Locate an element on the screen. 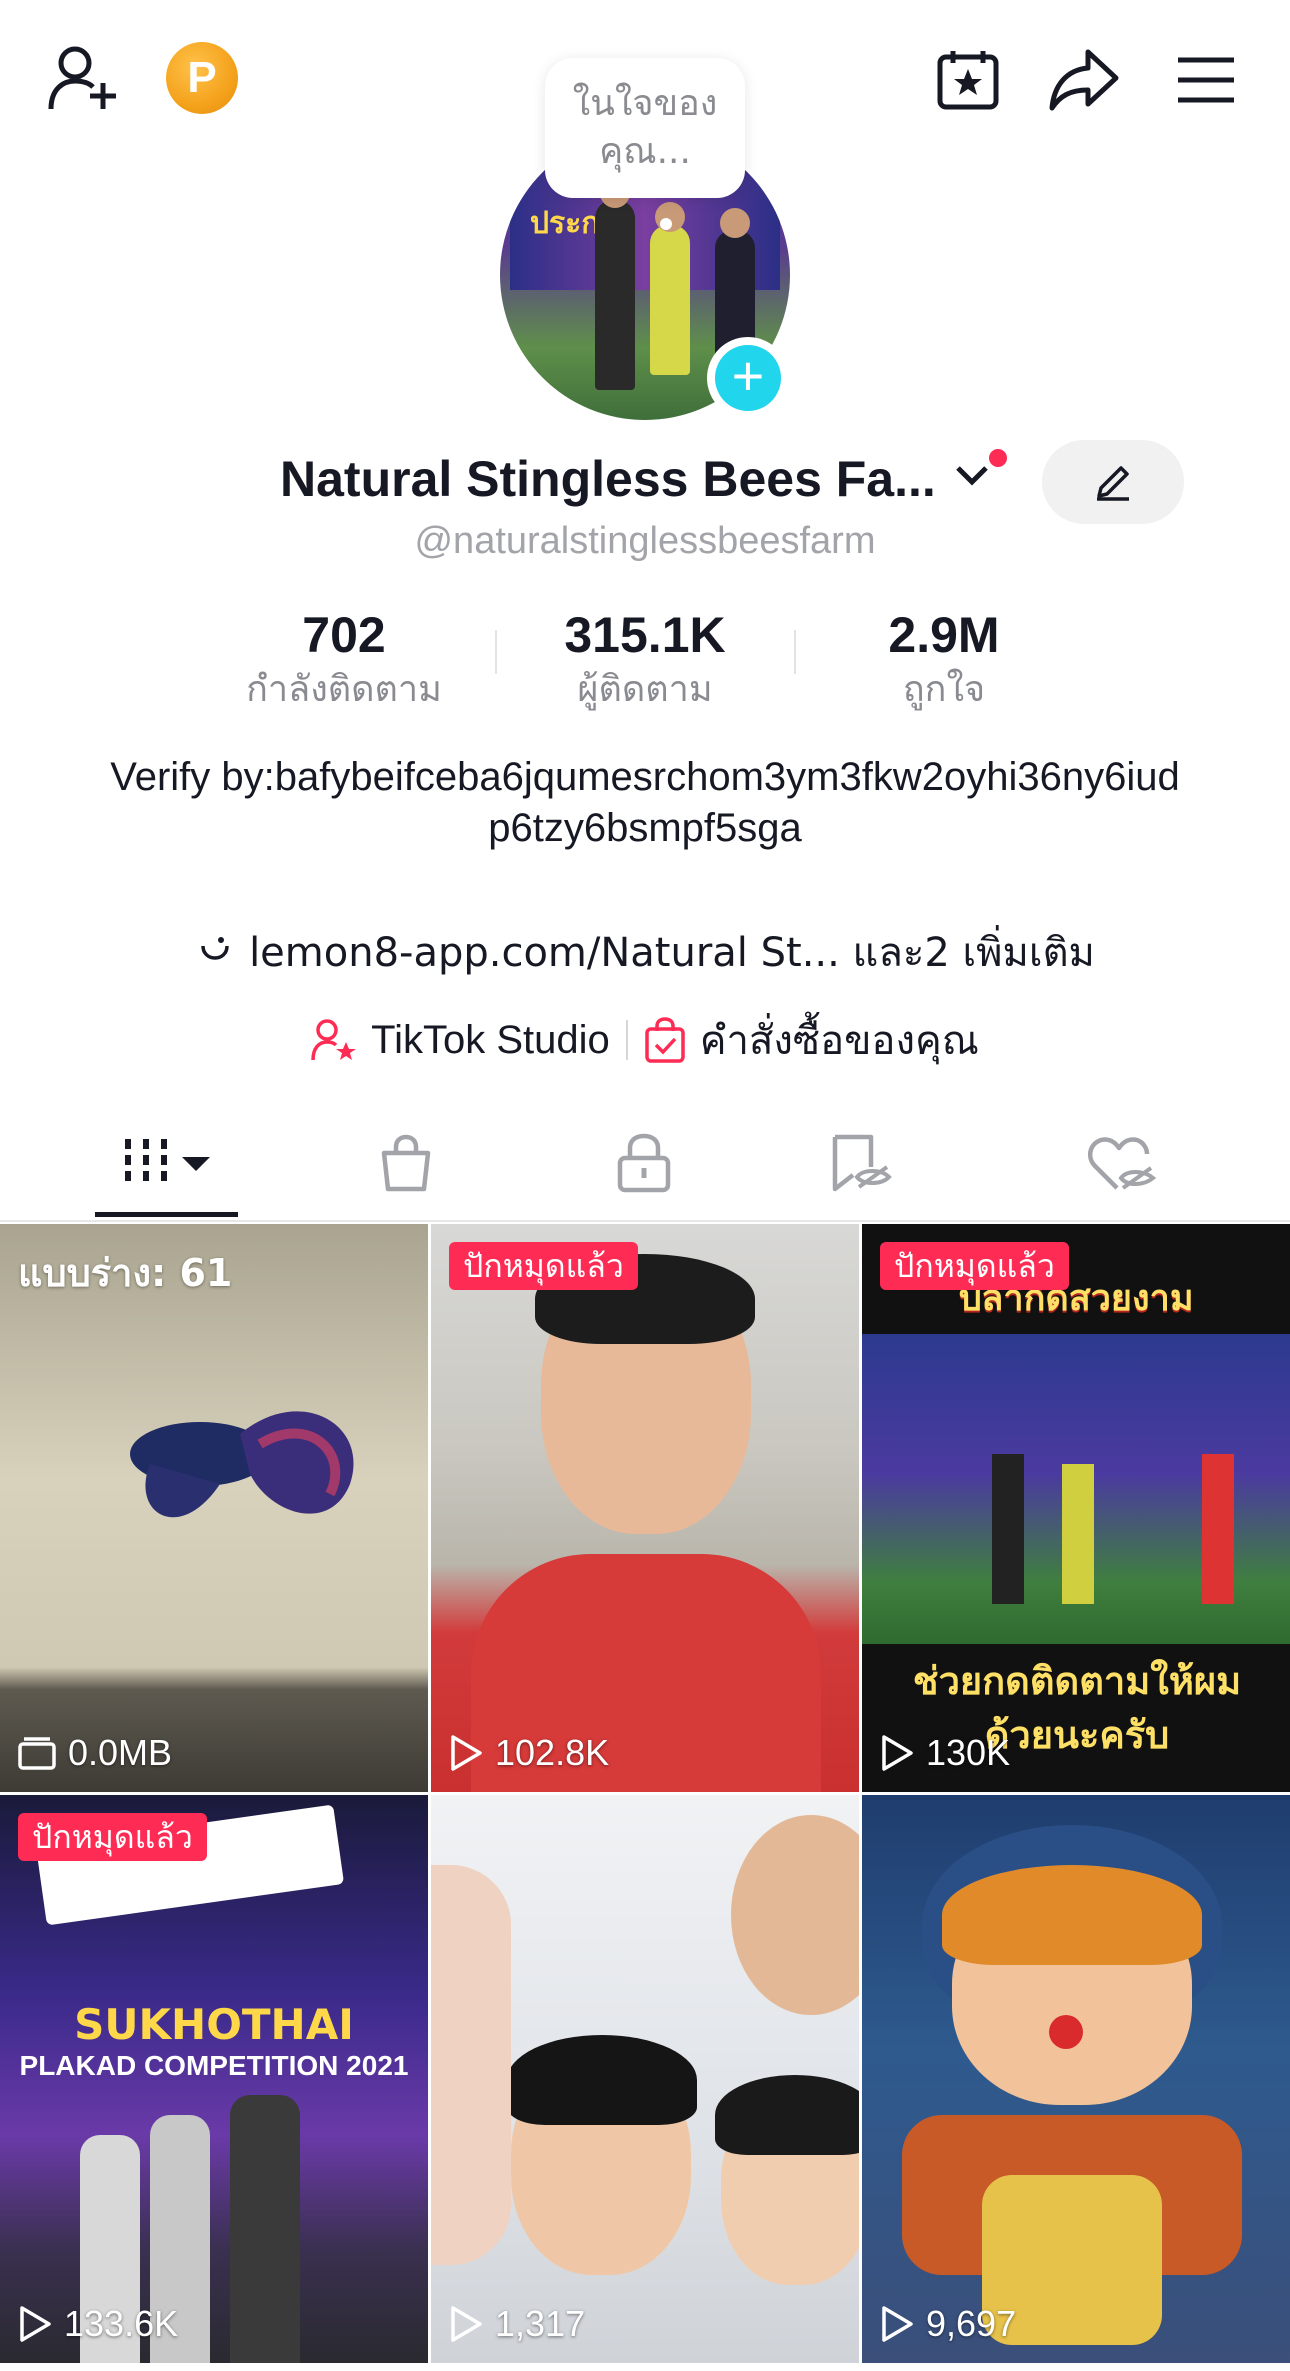 The width and height of the screenshot is (1290, 2371). tab-videos is located at coordinates (168, 1163).